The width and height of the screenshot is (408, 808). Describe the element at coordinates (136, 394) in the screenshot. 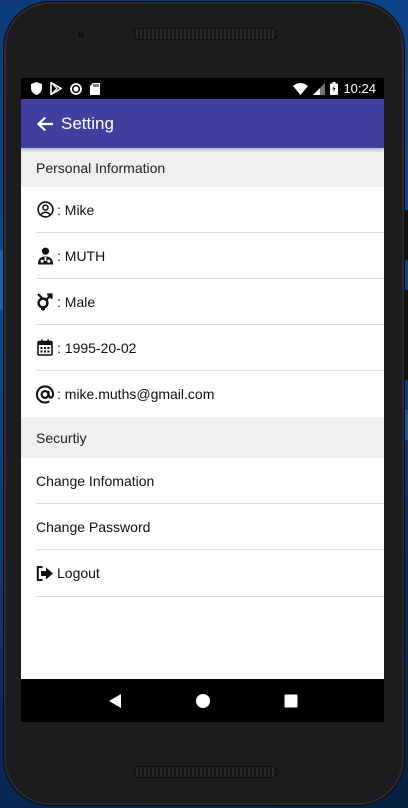

I see `email-value: : mike.muths@gmail.com` at that location.